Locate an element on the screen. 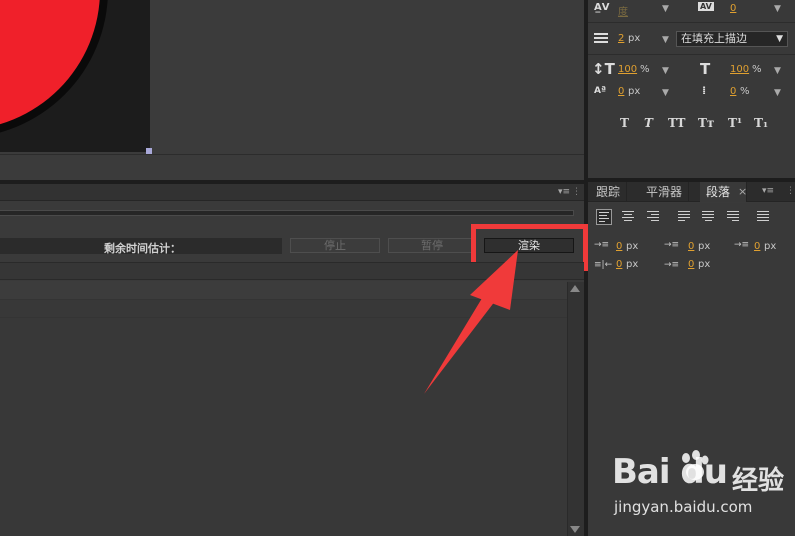  scroll-up-icon is located at coordinates (575, 288).